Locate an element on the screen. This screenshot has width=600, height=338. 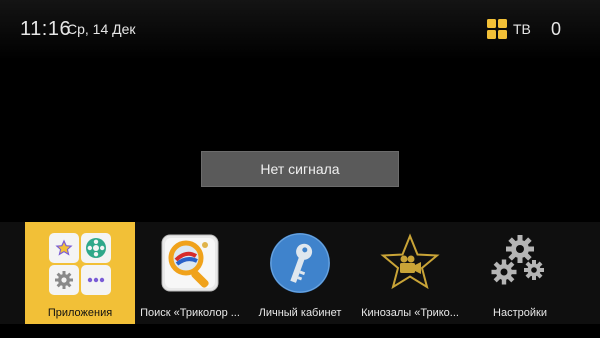
no-signal-text: Нет сигнала is located at coordinates (300, 169).